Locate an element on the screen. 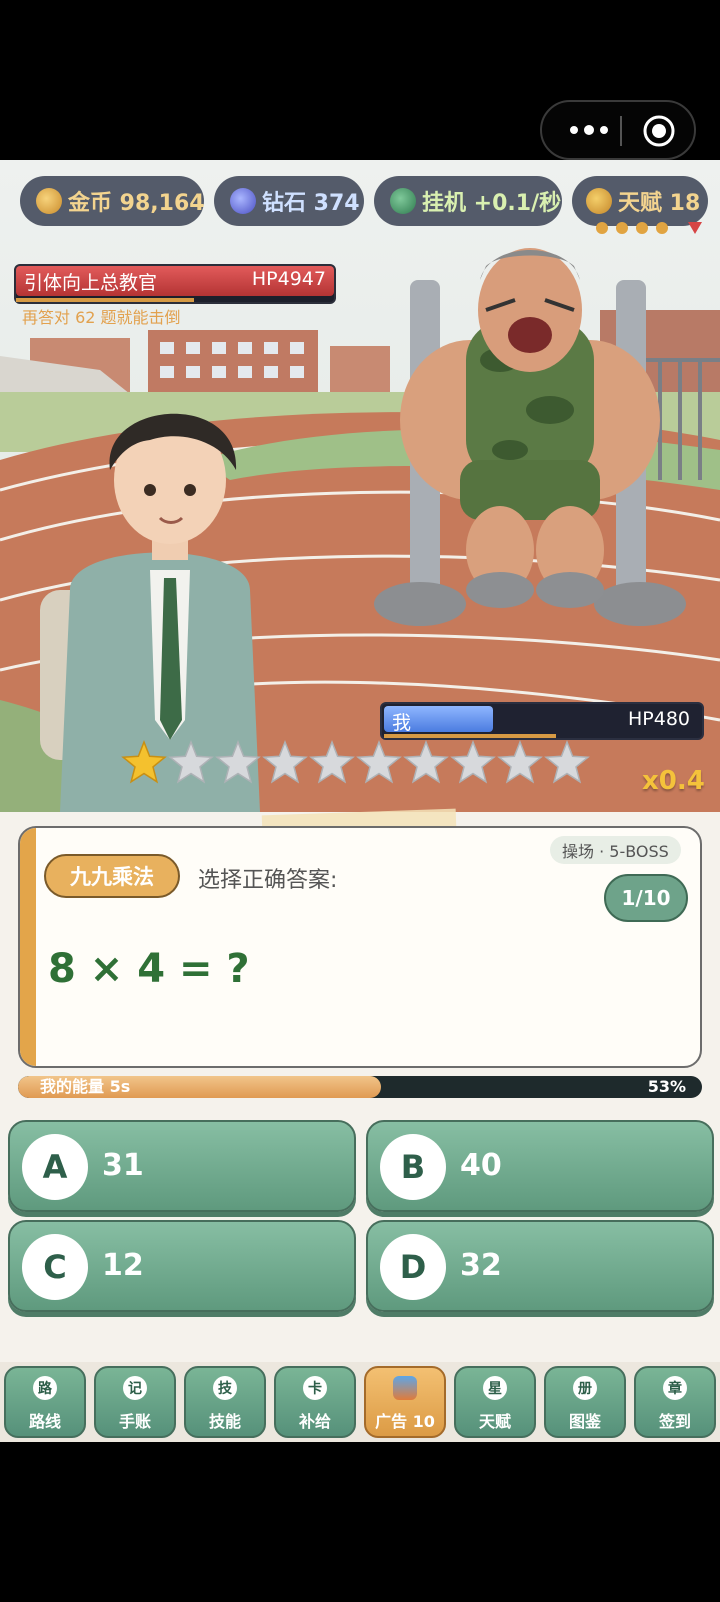 This screenshot has width=720, height=1602. dropdown-triangle-icon is located at coordinates (695, 228).